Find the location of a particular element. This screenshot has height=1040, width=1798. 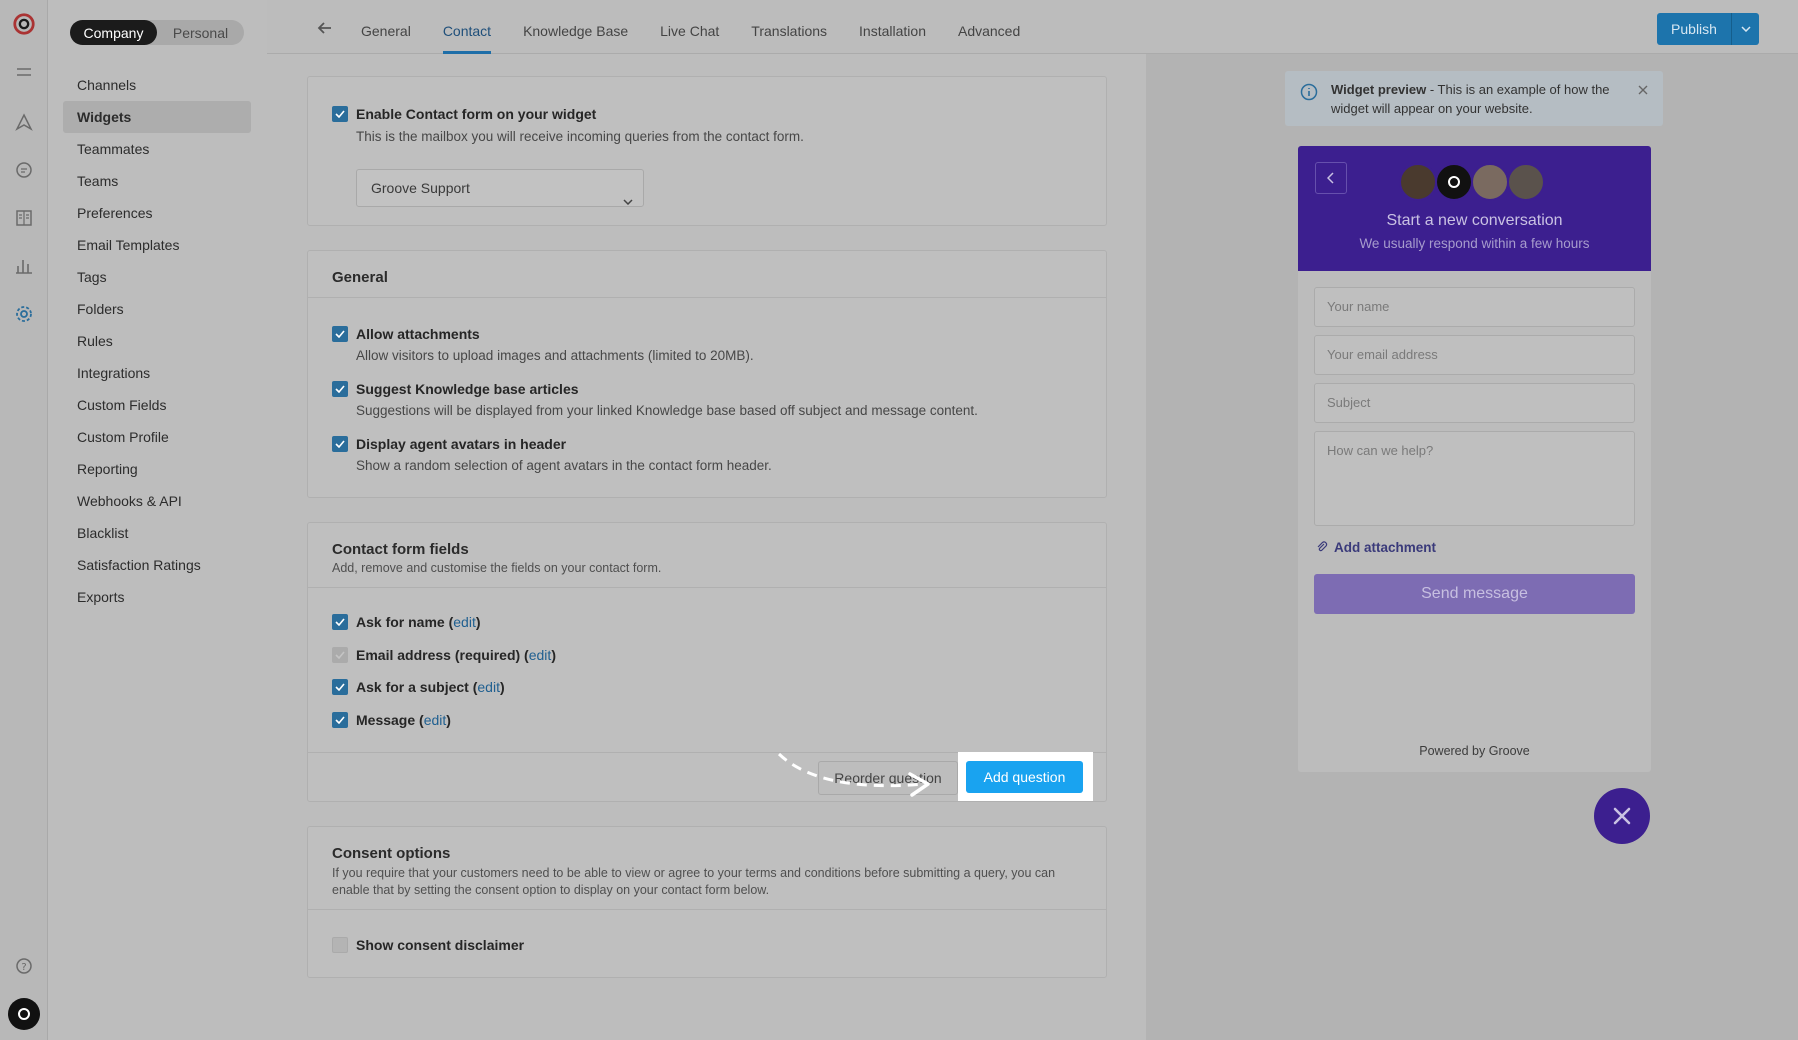

help-icon: ? is located at coordinates (24, 966).